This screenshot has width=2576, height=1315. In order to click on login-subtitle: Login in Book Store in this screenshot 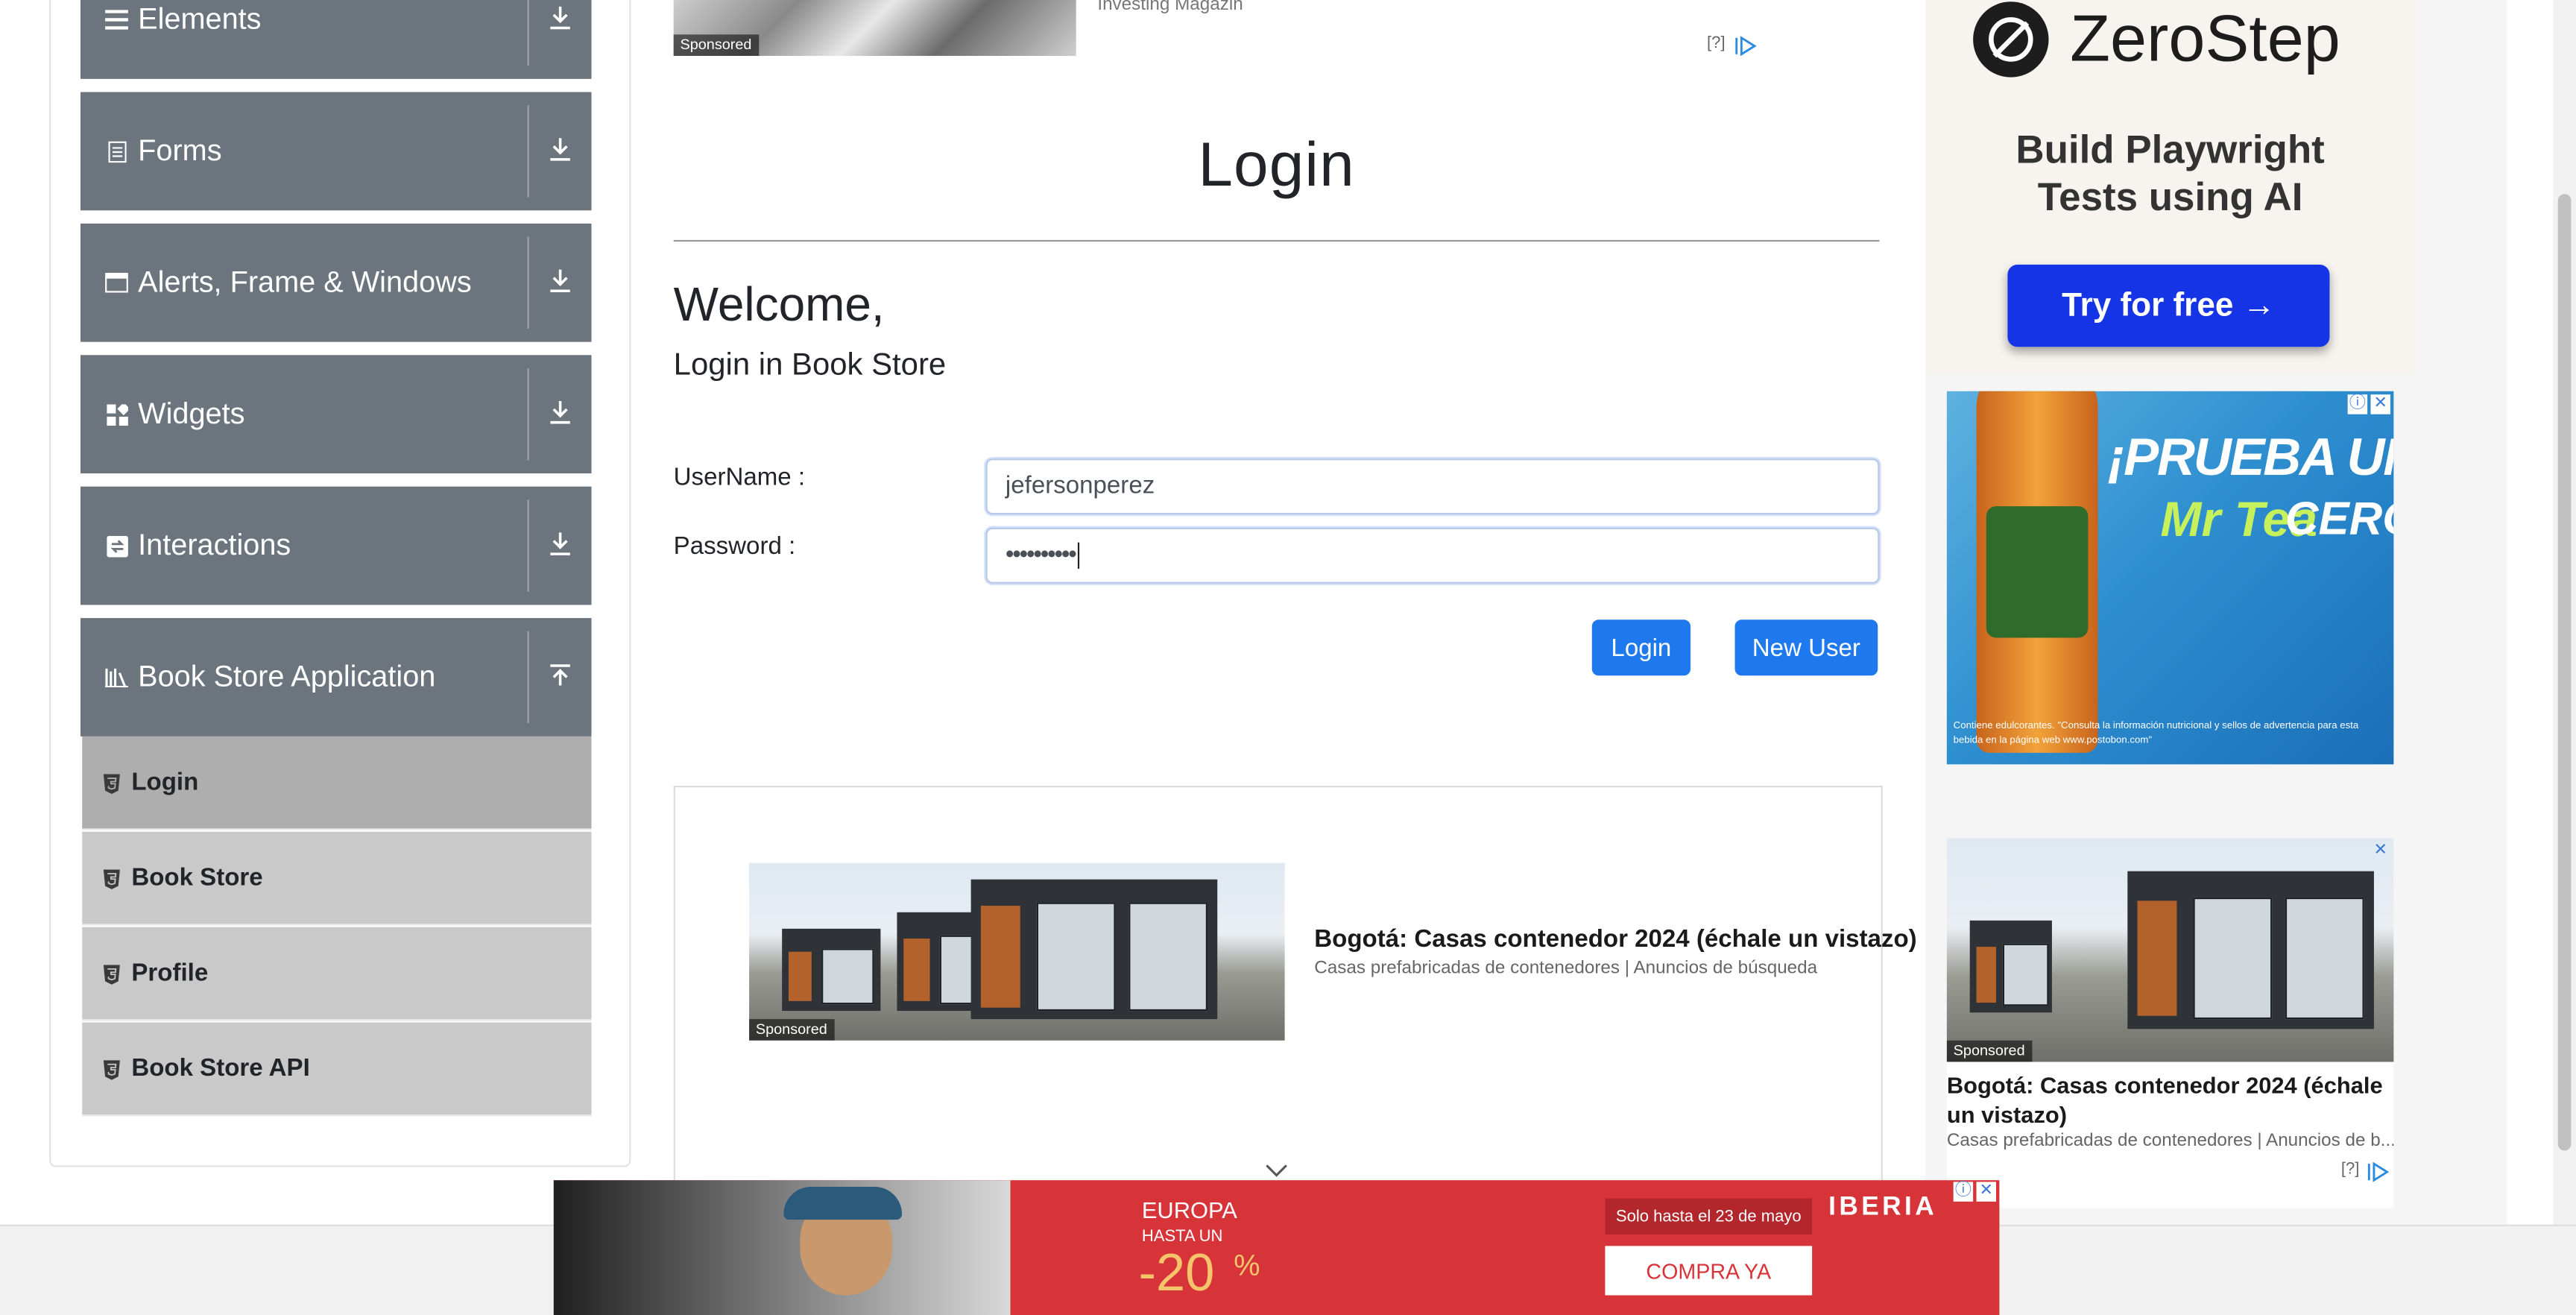, I will do `click(810, 366)`.